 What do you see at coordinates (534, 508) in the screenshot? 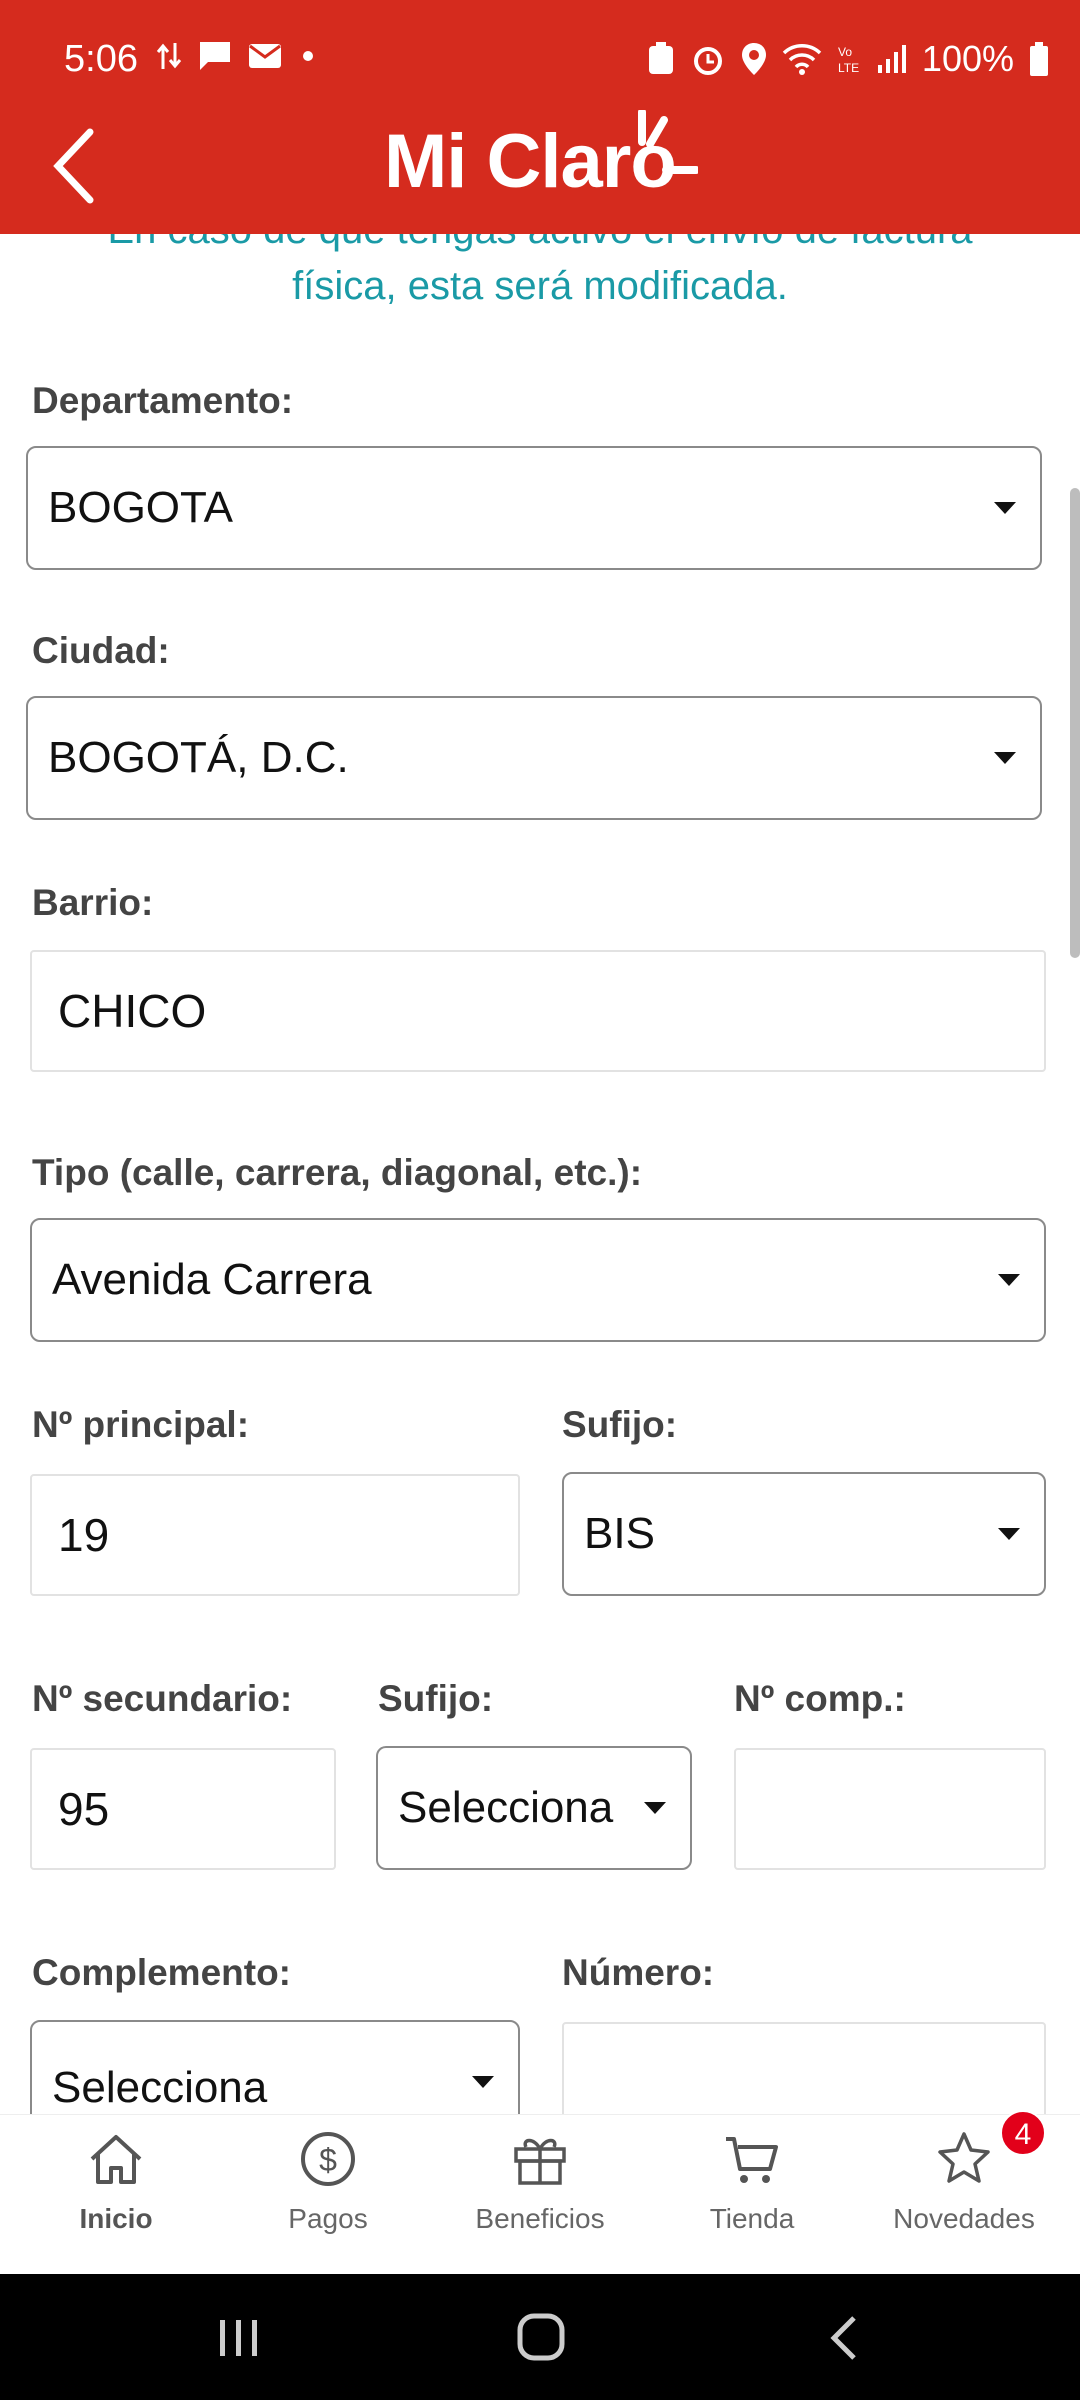
I see `departamento-select: BOGOTA` at bounding box center [534, 508].